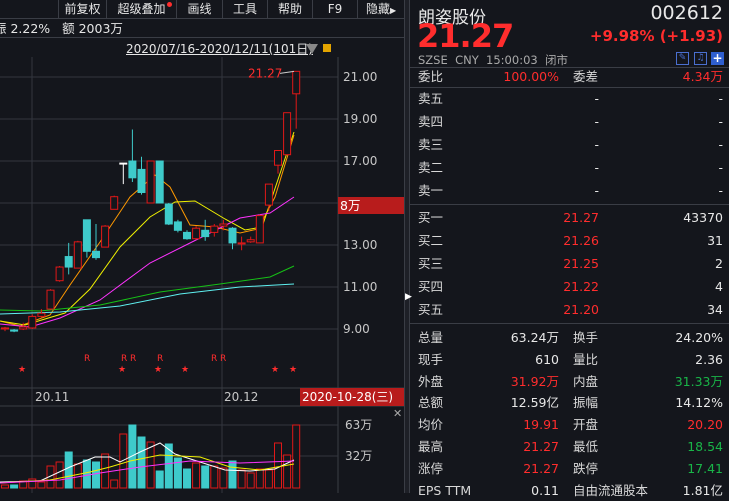 This screenshot has width=729, height=501. What do you see at coordinates (586, 446) in the screenshot?
I see `stat-label: 最低` at bounding box center [586, 446].